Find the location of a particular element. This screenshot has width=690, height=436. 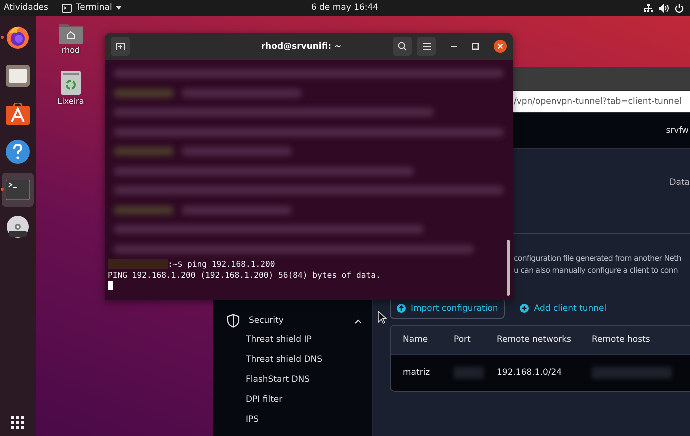

search-icon is located at coordinates (402, 46).